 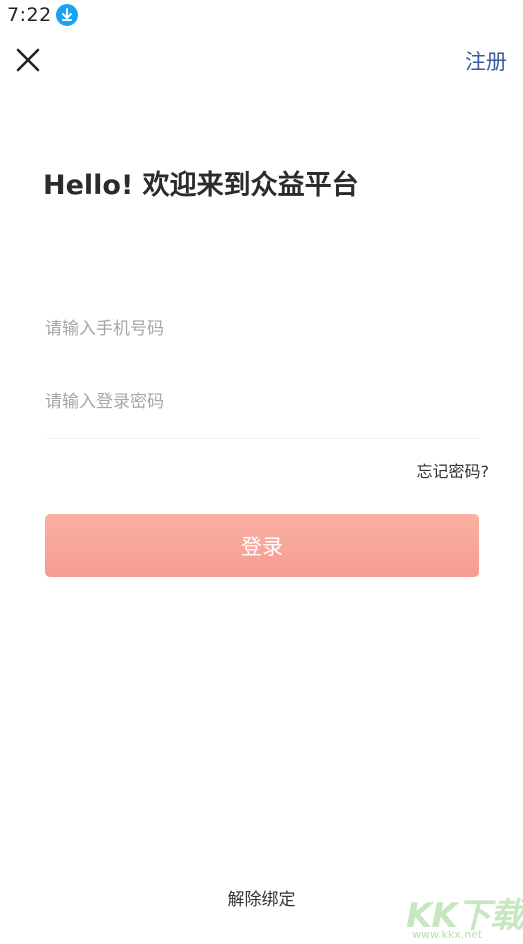 I want to click on close-icon, so click(x=28, y=60).